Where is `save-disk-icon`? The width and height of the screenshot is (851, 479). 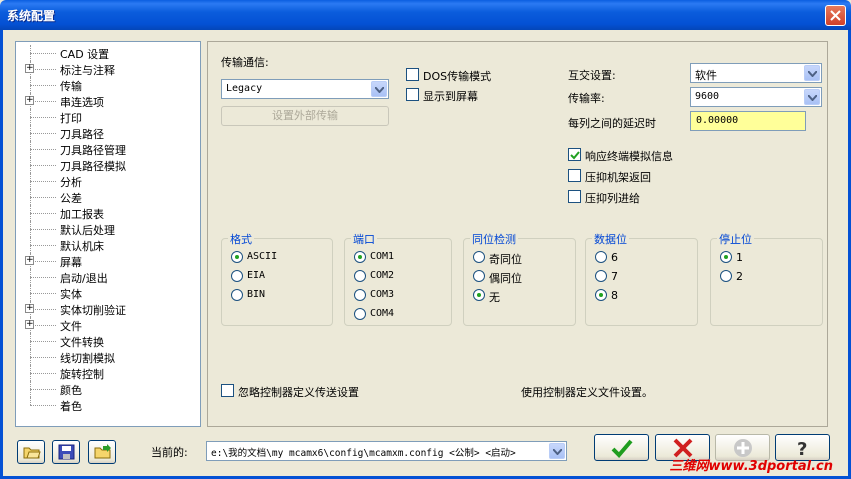 save-disk-icon is located at coordinates (66, 452).